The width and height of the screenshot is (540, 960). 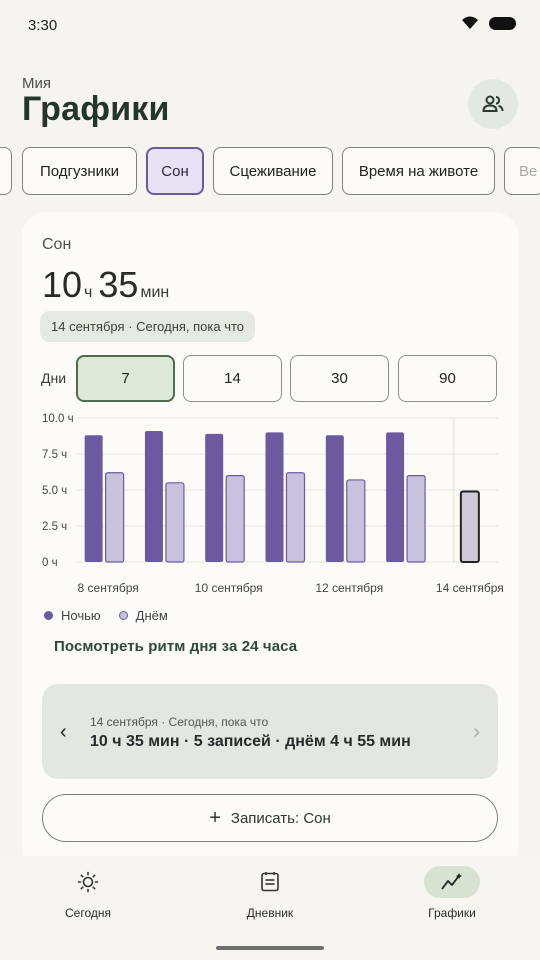 I want to click on people-icon, so click(x=493, y=103).